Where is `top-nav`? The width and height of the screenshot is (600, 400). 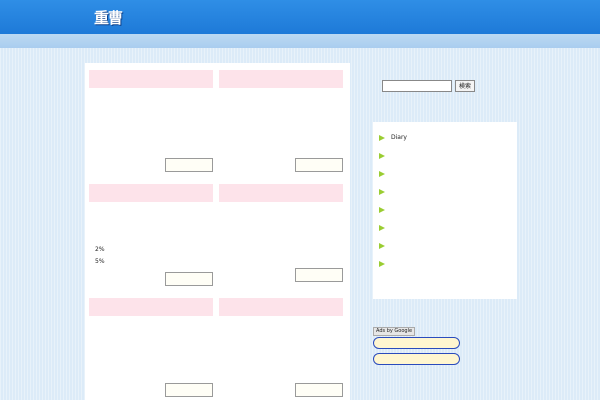 top-nav is located at coordinates (243, 21).